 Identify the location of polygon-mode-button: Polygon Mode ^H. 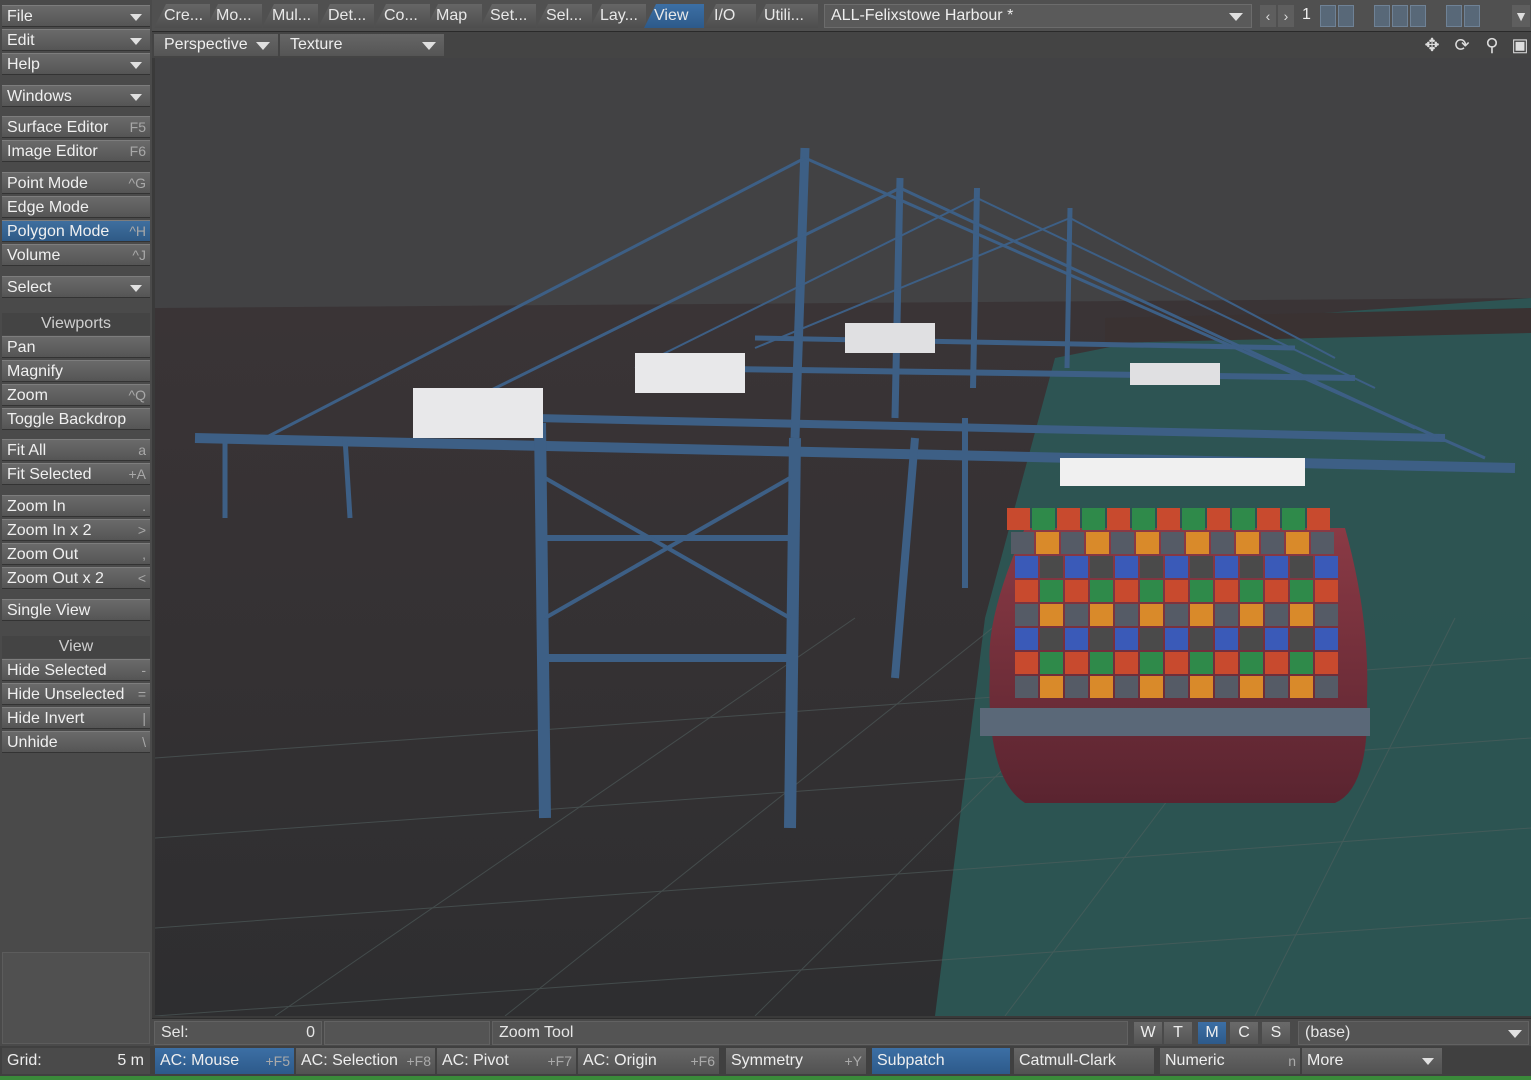
(76, 231).